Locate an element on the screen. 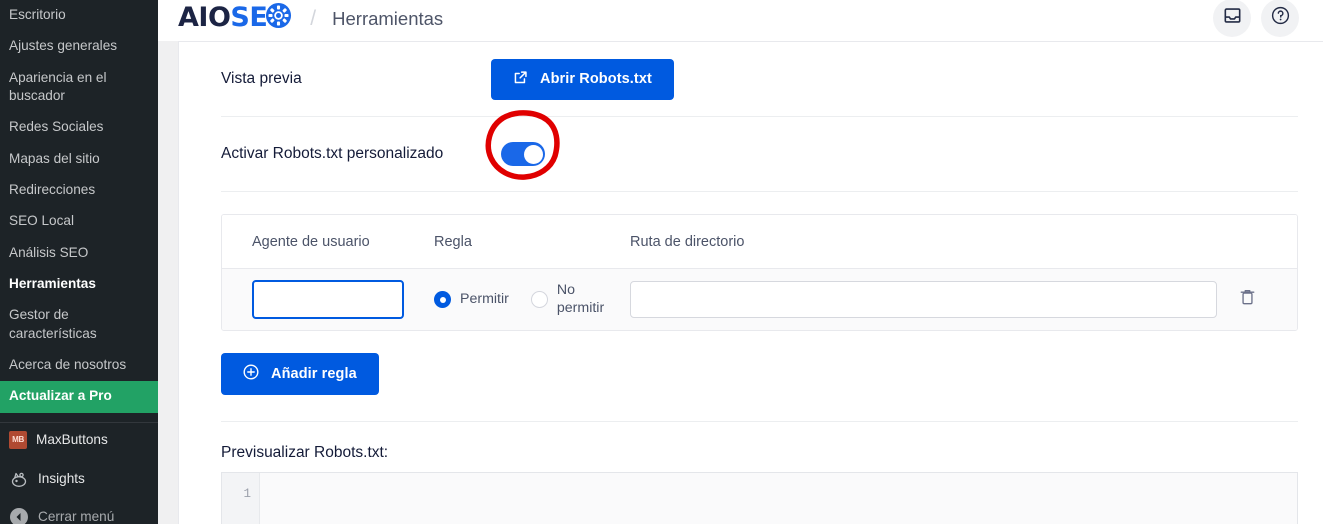  open-robots-txt-button: Abrir Robots.txt is located at coordinates (582, 79).